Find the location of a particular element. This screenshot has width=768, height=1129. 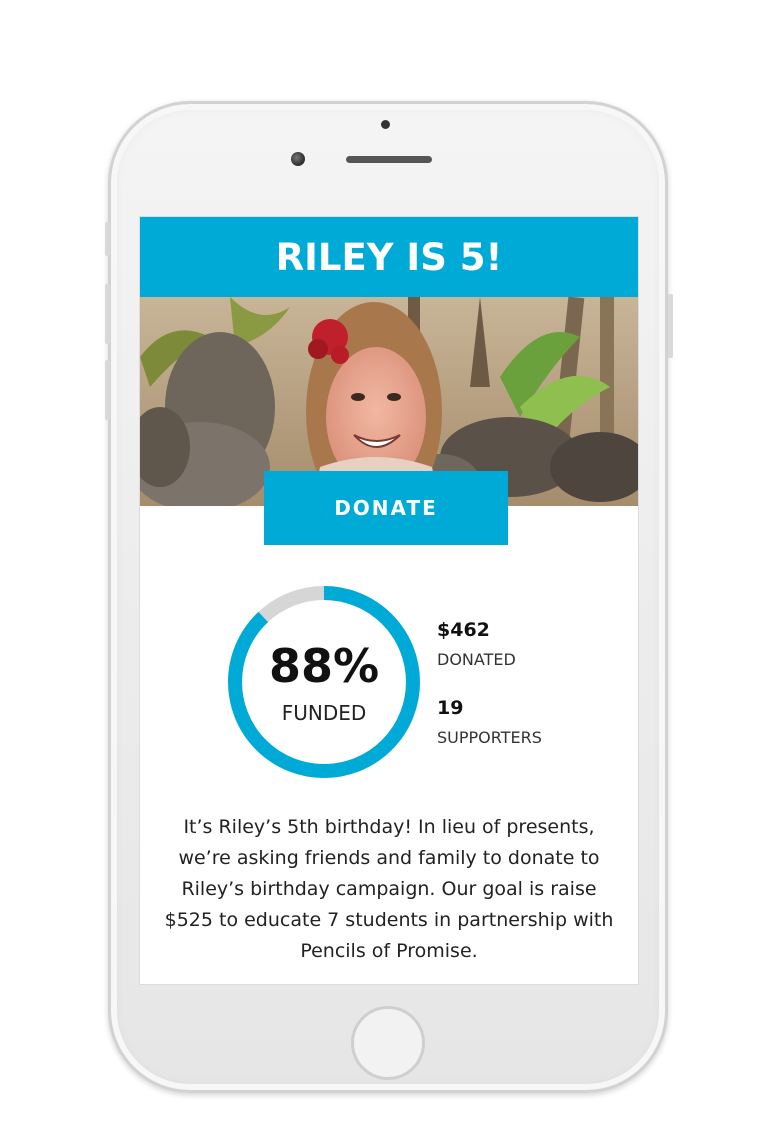

home-button-icon is located at coordinates (388, 1043).